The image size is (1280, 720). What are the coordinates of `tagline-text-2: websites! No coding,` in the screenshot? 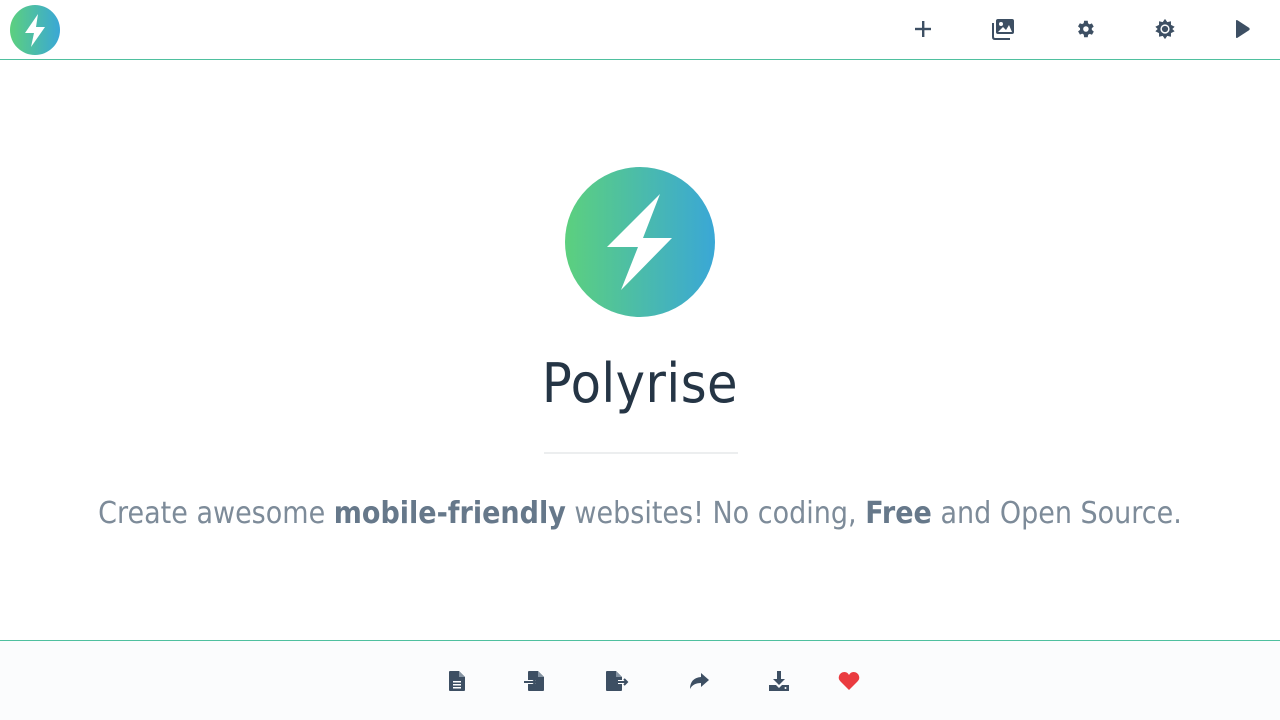 It's located at (715, 513).